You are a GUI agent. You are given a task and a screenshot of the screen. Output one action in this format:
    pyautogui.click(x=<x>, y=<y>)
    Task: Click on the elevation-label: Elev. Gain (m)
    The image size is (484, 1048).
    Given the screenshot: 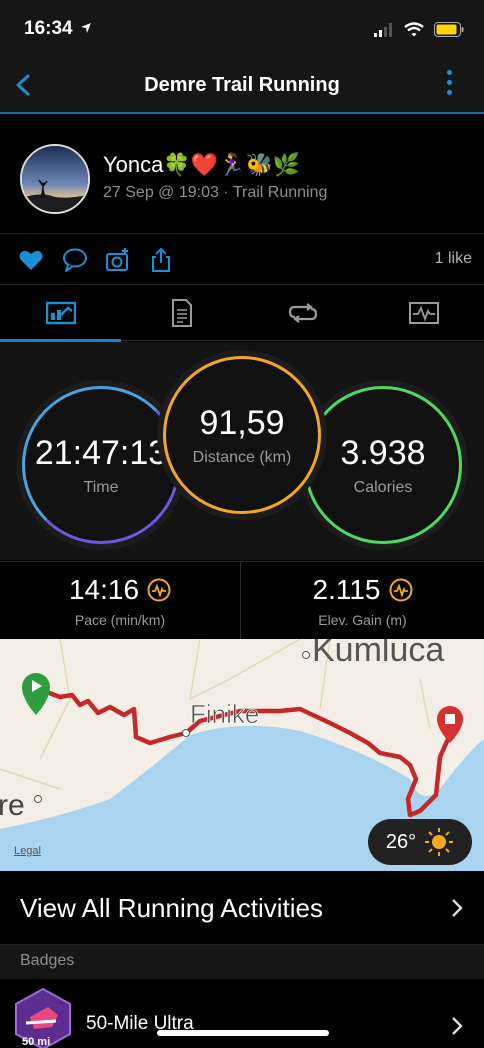 What is the action you would take?
    pyautogui.click(x=362, y=620)
    